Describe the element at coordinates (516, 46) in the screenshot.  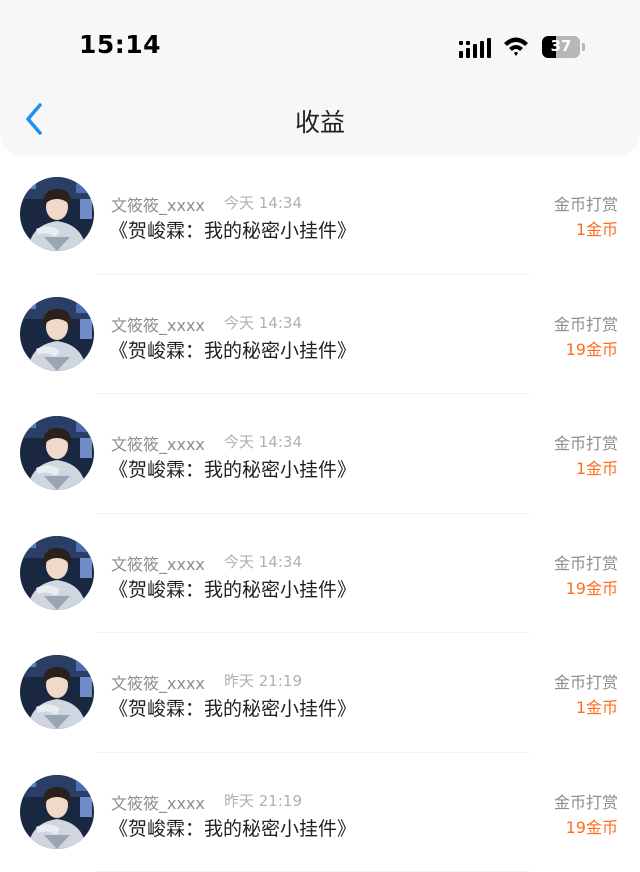
I see `wifi-icon` at that location.